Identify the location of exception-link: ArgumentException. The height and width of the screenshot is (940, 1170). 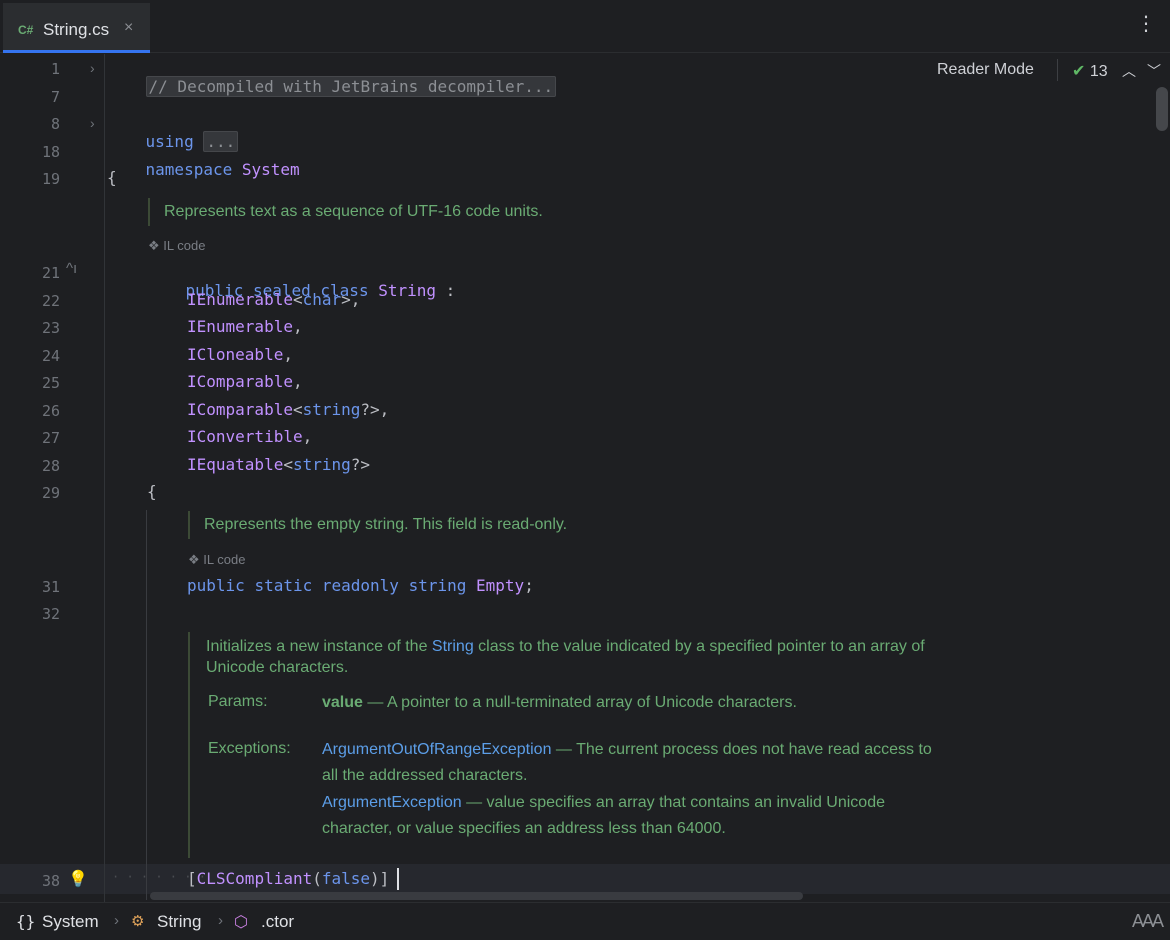
(392, 802).